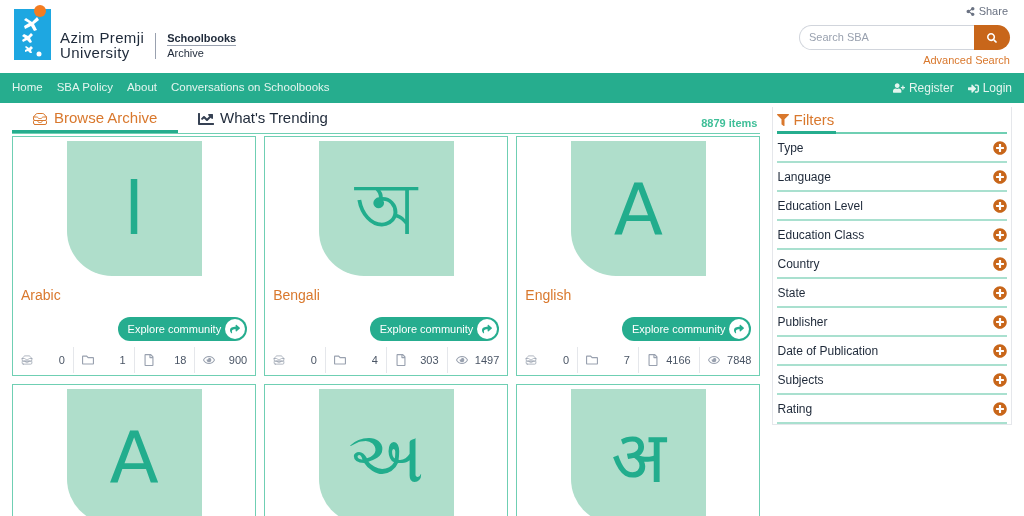 The height and width of the screenshot is (516, 1024). I want to click on filter-label: Education Level, so click(820, 206).